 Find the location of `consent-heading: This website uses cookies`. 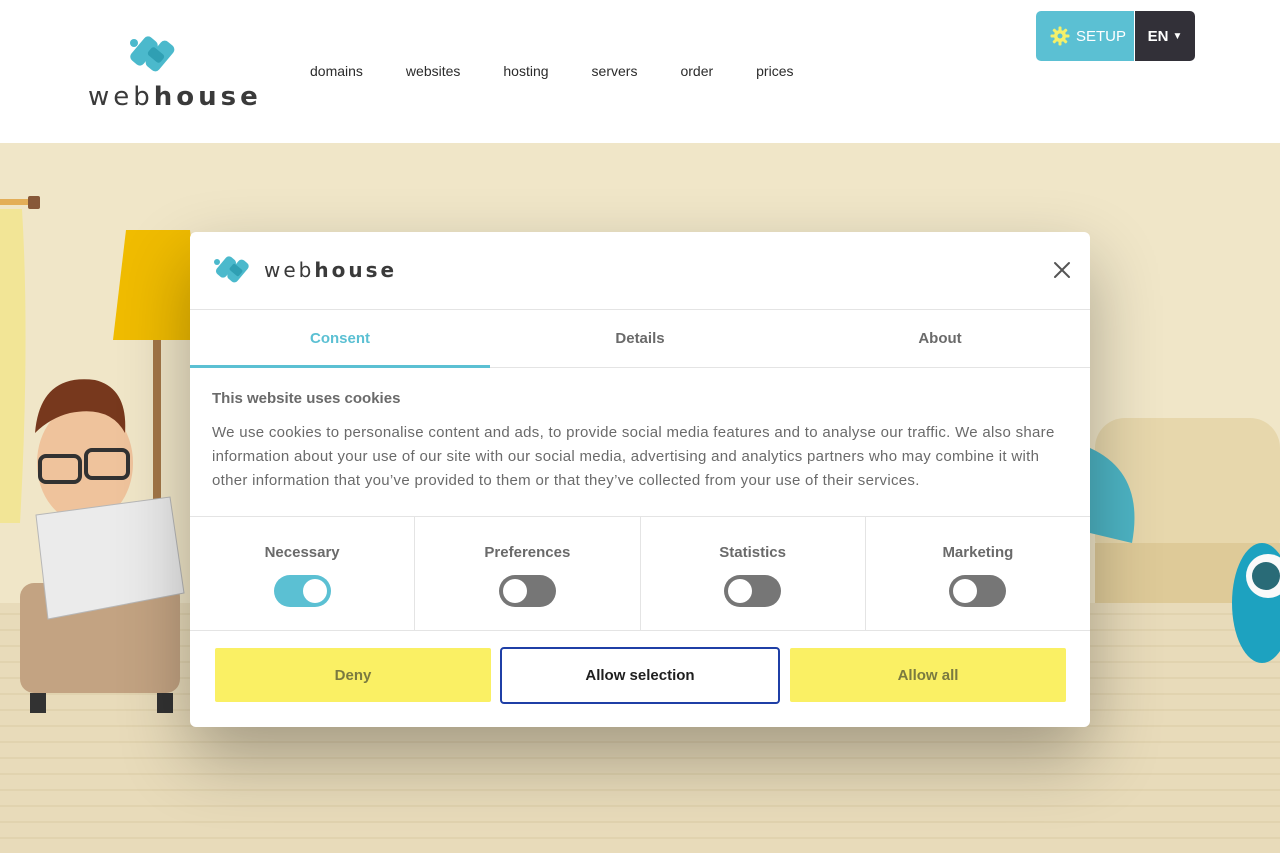

consent-heading: This website uses cookies is located at coordinates (306, 398).